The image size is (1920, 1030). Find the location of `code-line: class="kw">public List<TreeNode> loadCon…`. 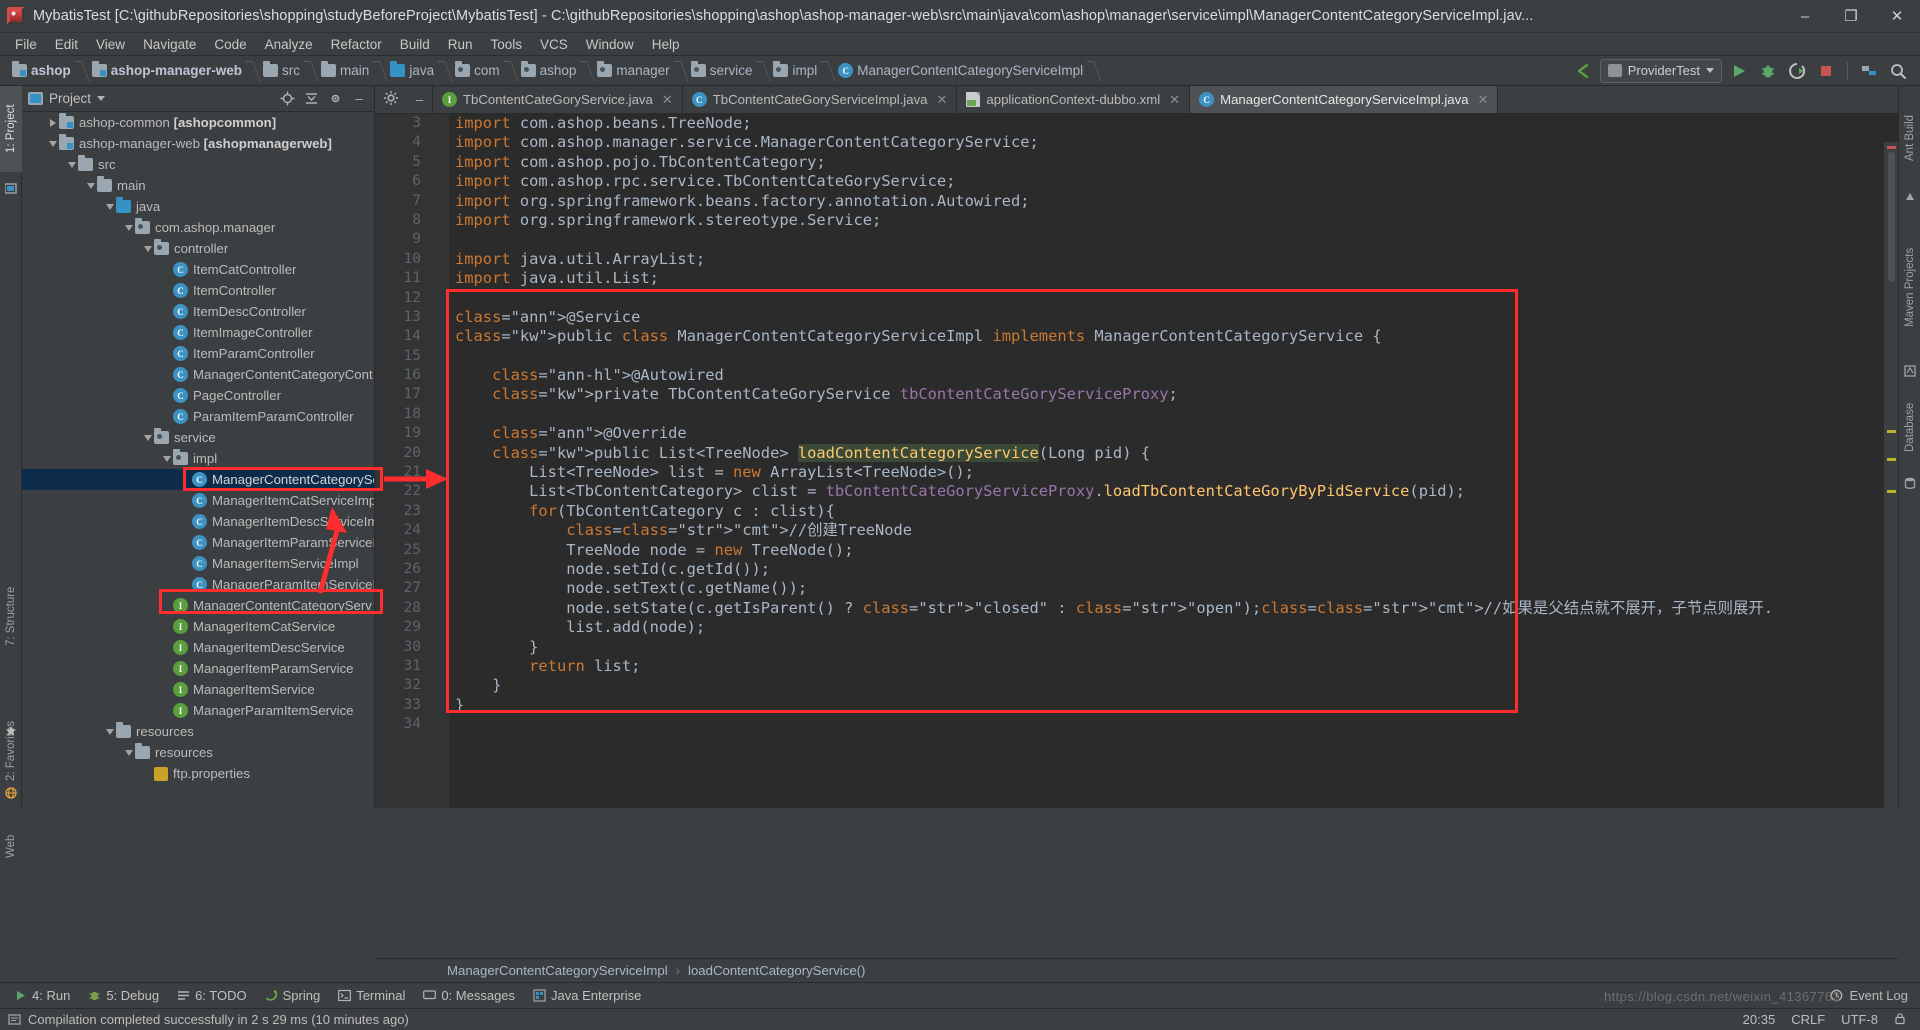

code-line: class="kw">public List<TreeNode> loadCon… is located at coordinates (1176, 453).